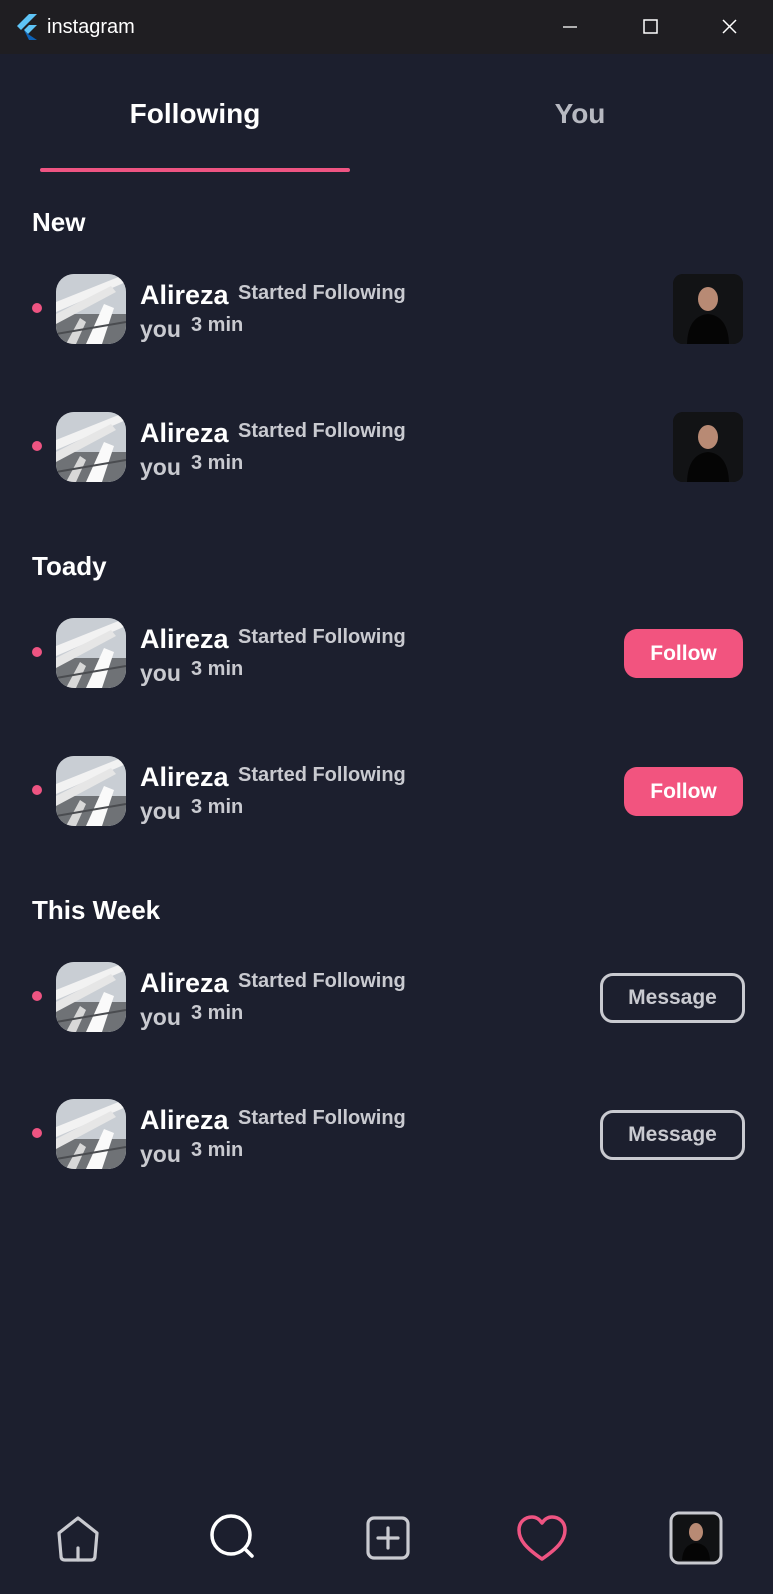  Describe the element at coordinates (96, 910) in the screenshot. I see `section-title-this-week: This Week` at that location.